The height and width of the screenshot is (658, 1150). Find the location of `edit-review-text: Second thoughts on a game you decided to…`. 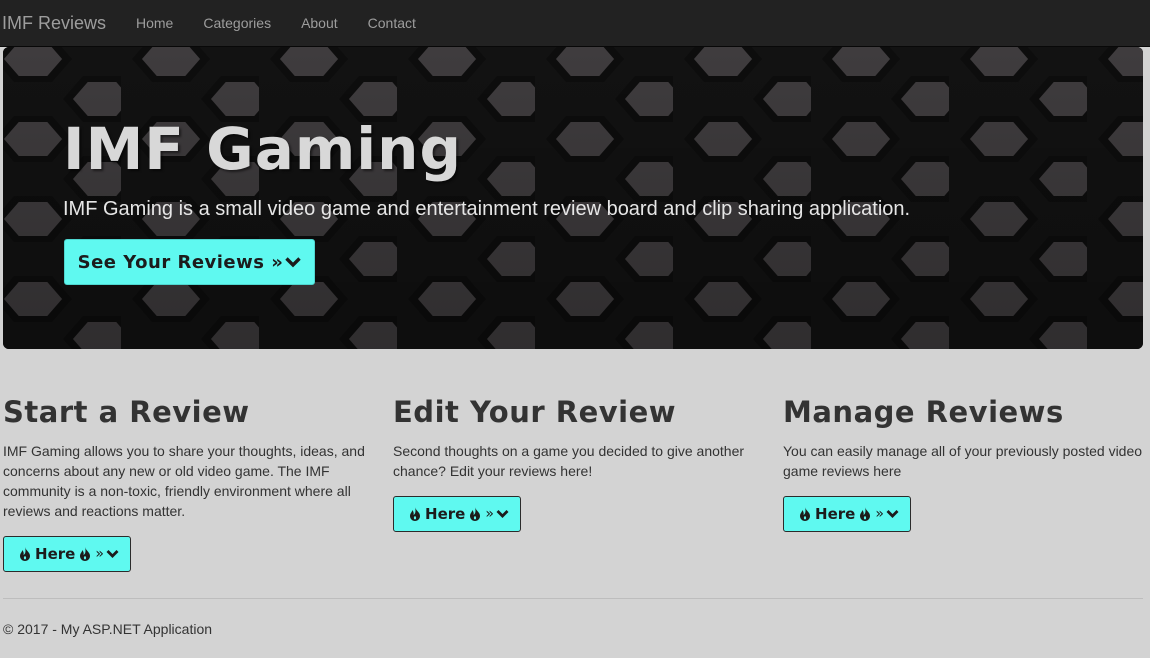

edit-review-text: Second thoughts on a game you decided to… is located at coordinates (569, 461).